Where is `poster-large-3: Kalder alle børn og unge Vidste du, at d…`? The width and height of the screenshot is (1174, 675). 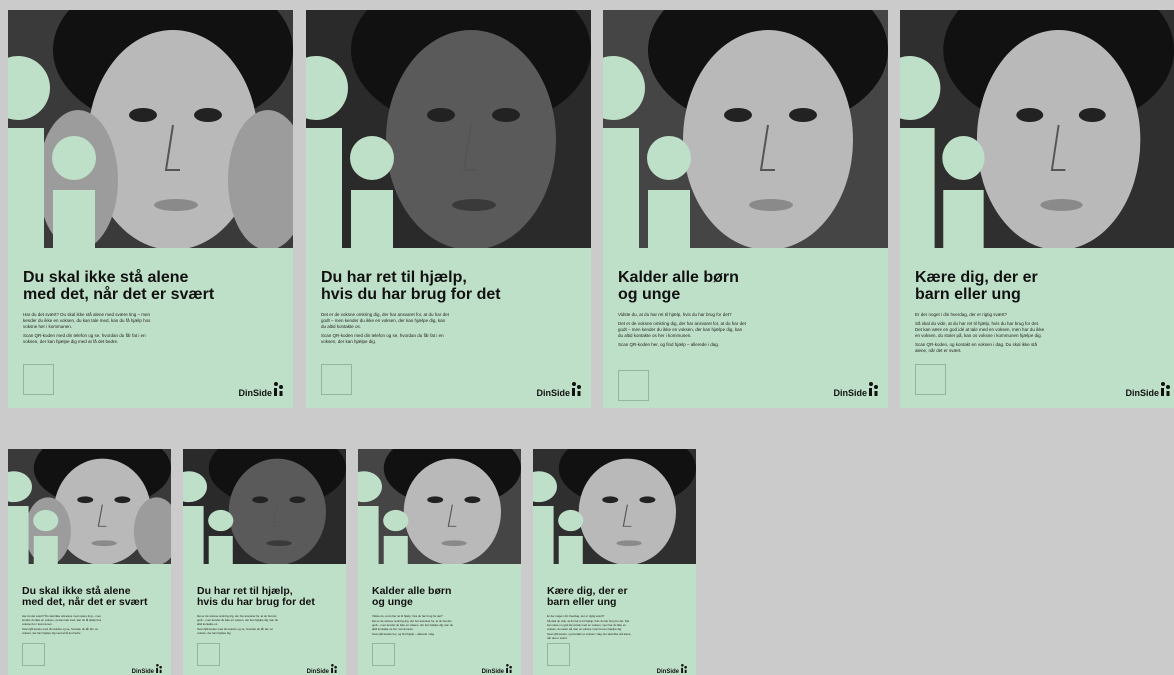 poster-large-3: Kalder alle børn og unge Vidste du, at d… is located at coordinates (745, 209).